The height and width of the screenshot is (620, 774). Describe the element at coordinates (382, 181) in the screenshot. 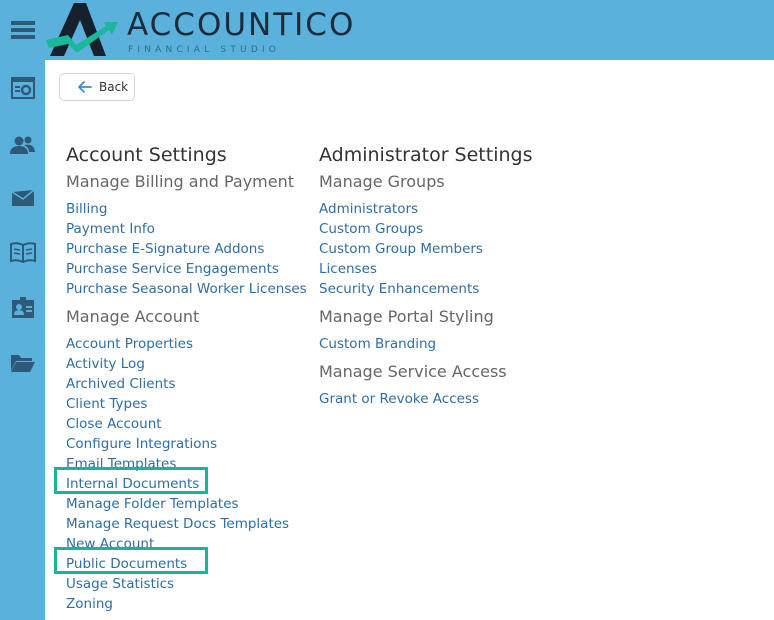

I see `group-title-manage-groups: Manage Groups` at that location.